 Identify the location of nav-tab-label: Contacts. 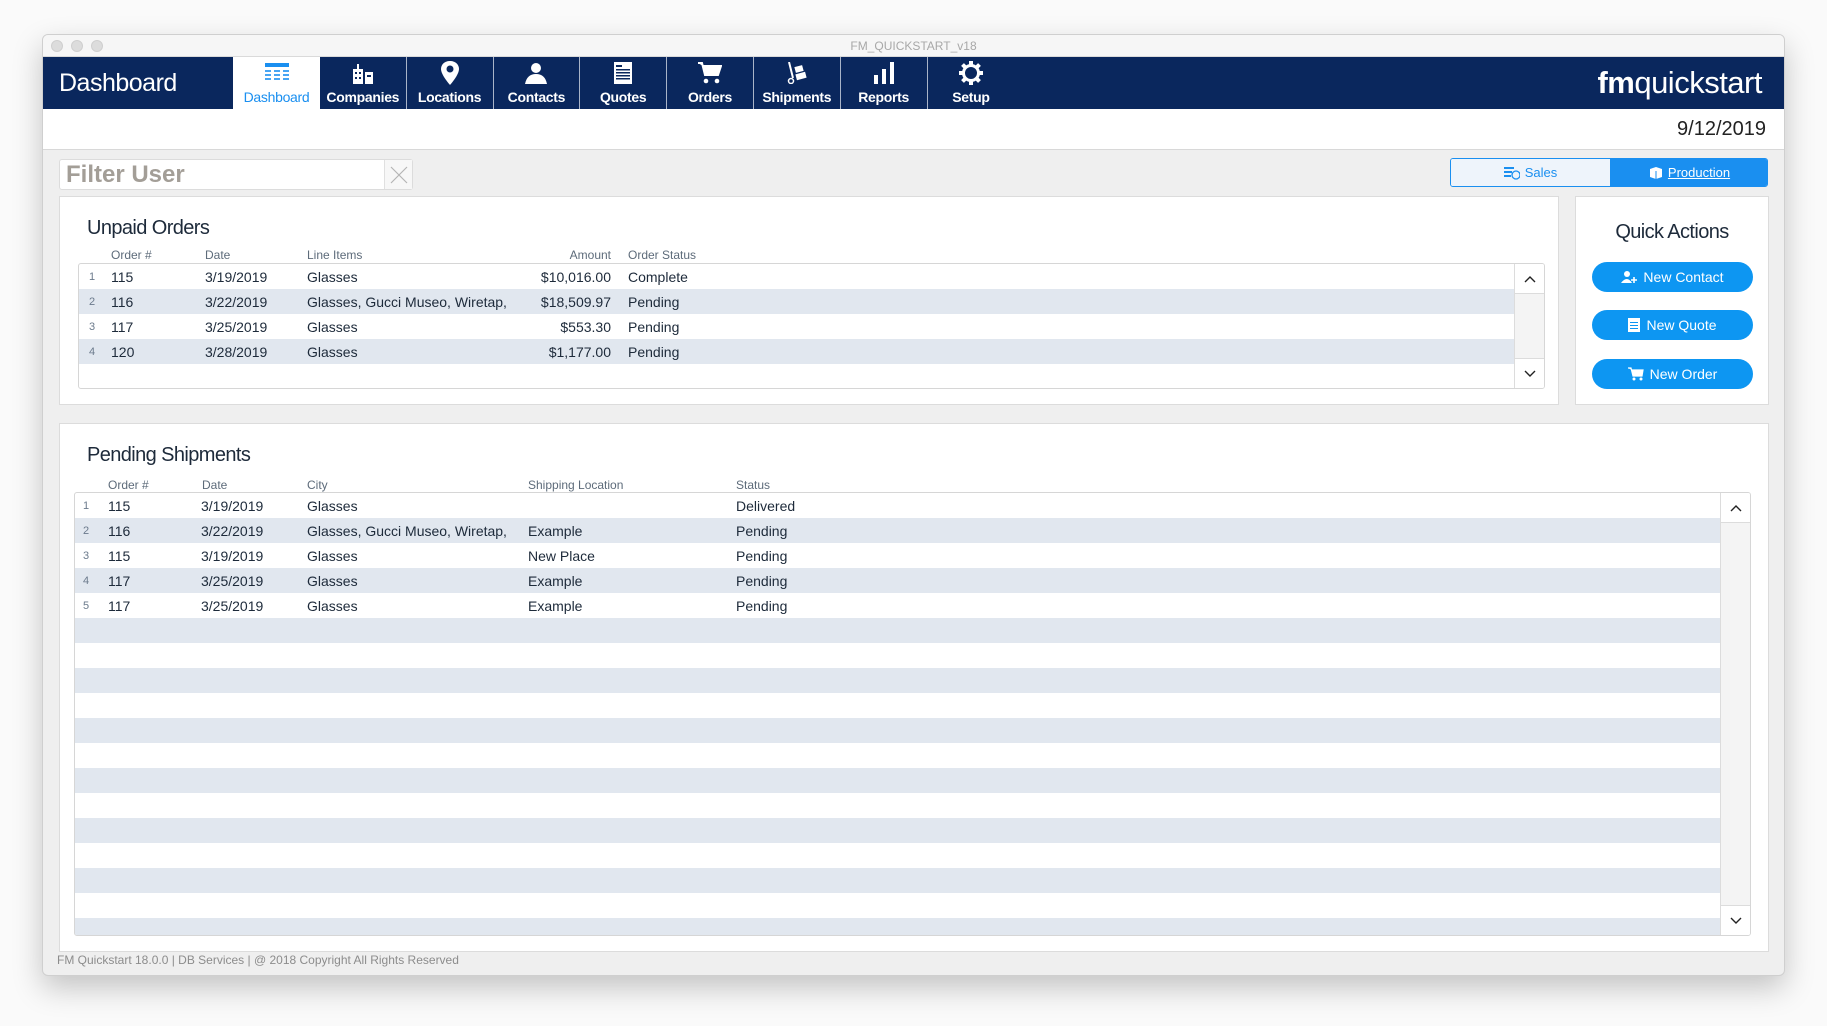
(536, 97).